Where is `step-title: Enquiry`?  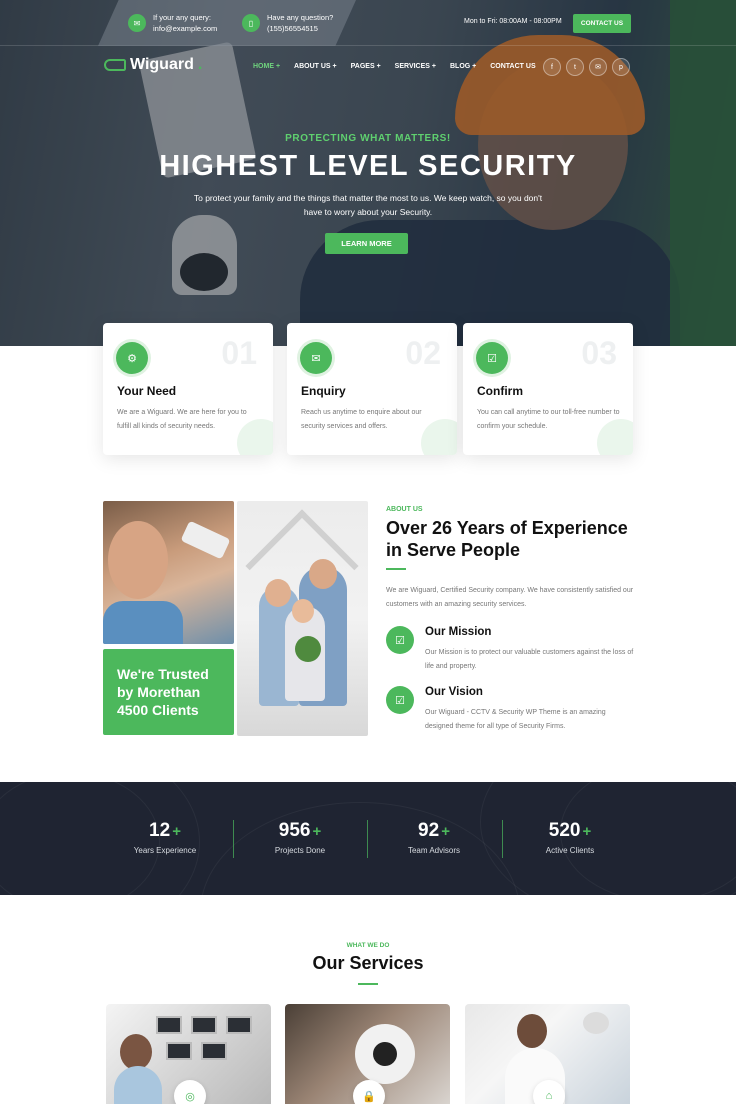 step-title: Enquiry is located at coordinates (323, 391).